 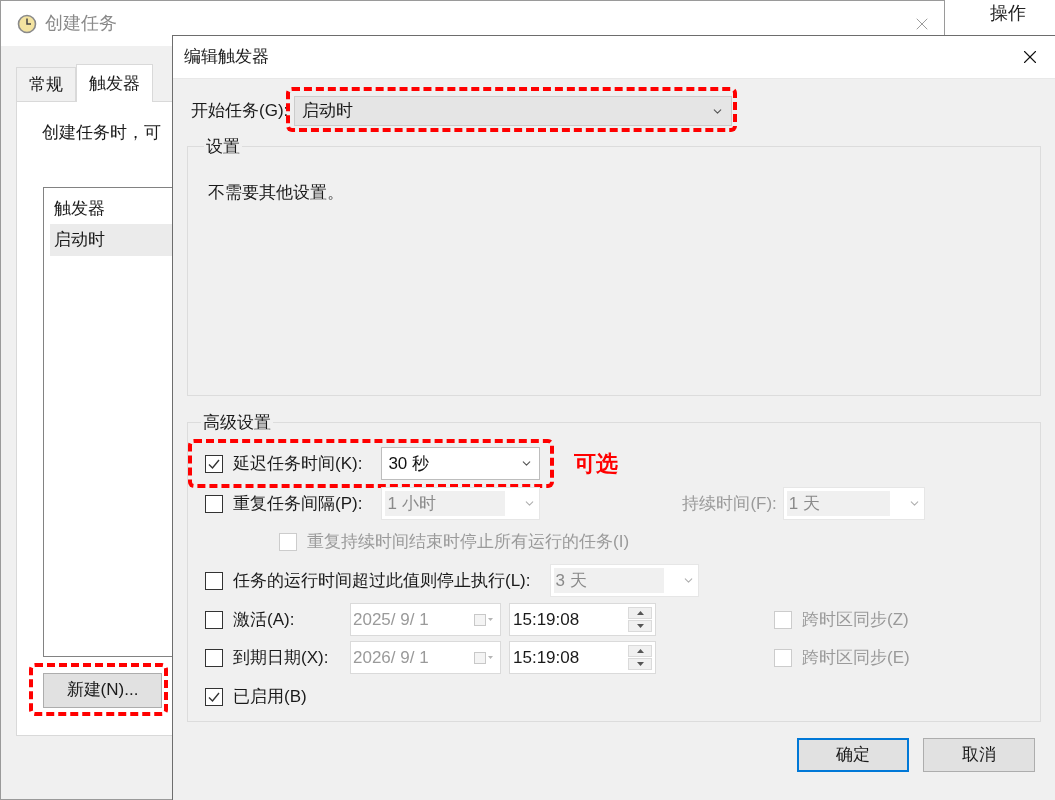 What do you see at coordinates (979, 755) in the screenshot?
I see `dialog-button: 取消` at bounding box center [979, 755].